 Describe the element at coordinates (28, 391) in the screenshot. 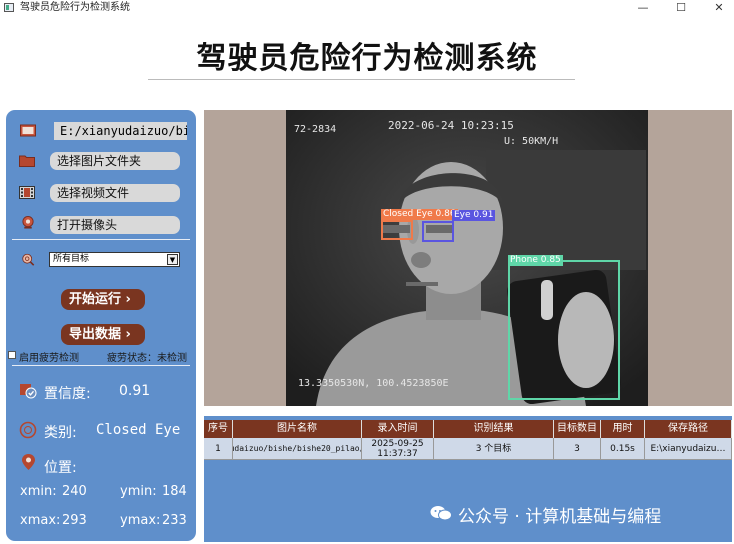

I see `confidence-icon` at that location.